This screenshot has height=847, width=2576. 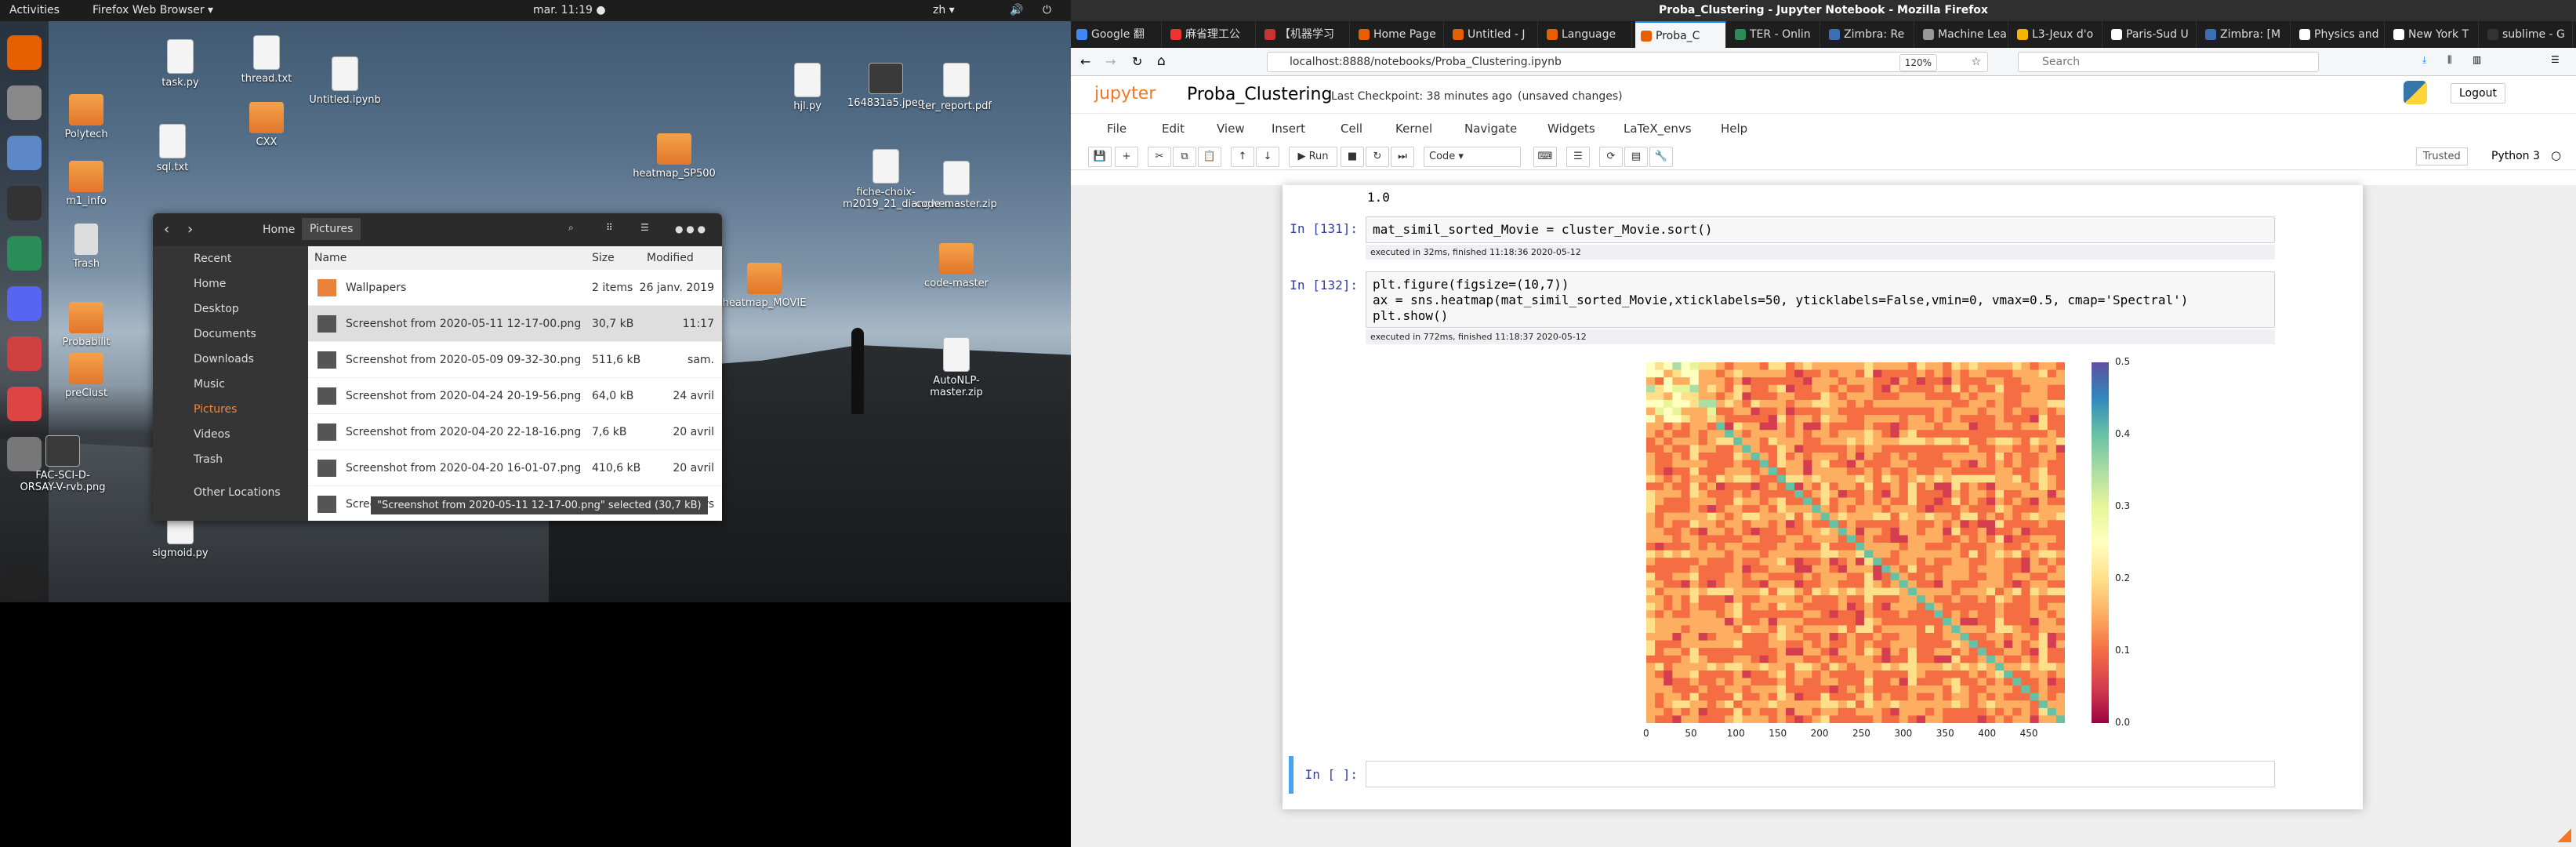 I want to click on refresh-icon: ⟳, so click(x=1611, y=157).